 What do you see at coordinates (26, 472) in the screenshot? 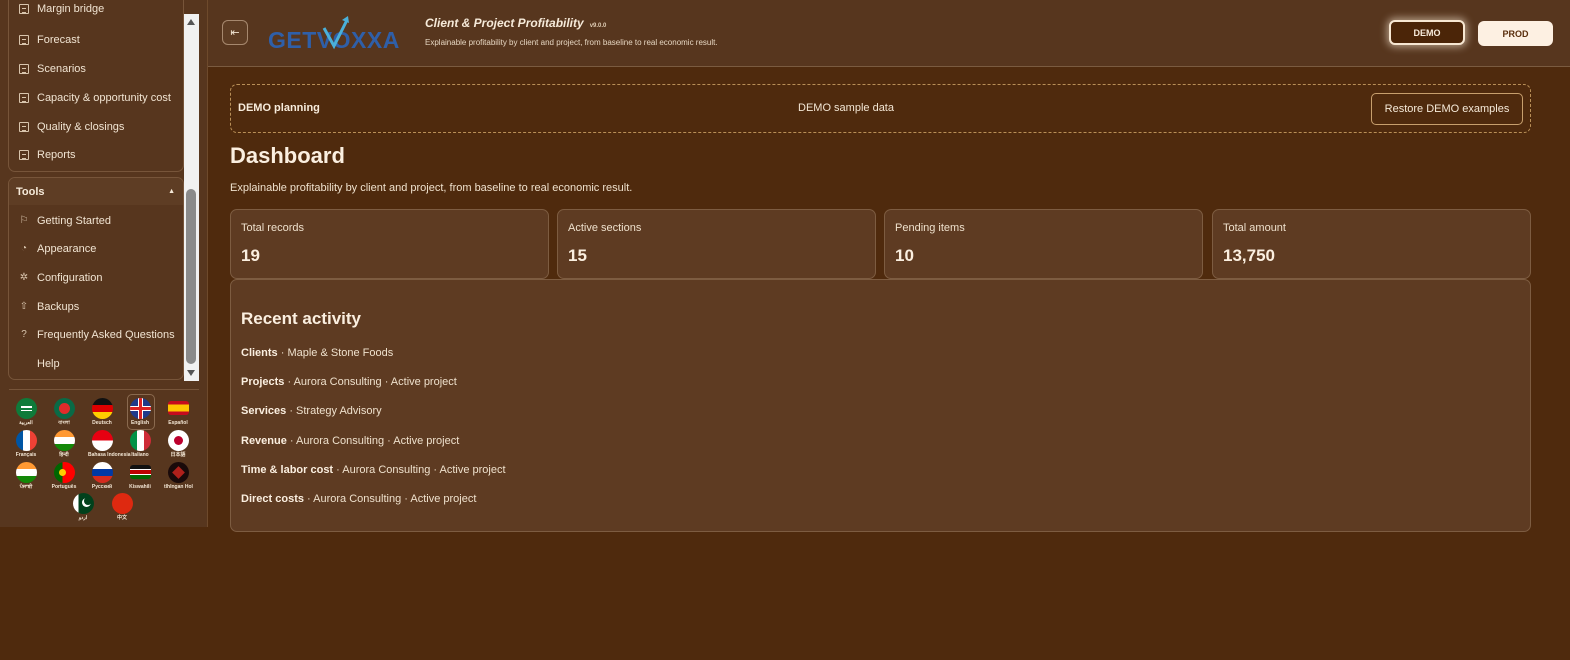
I see `flag-india-icon` at bounding box center [26, 472].